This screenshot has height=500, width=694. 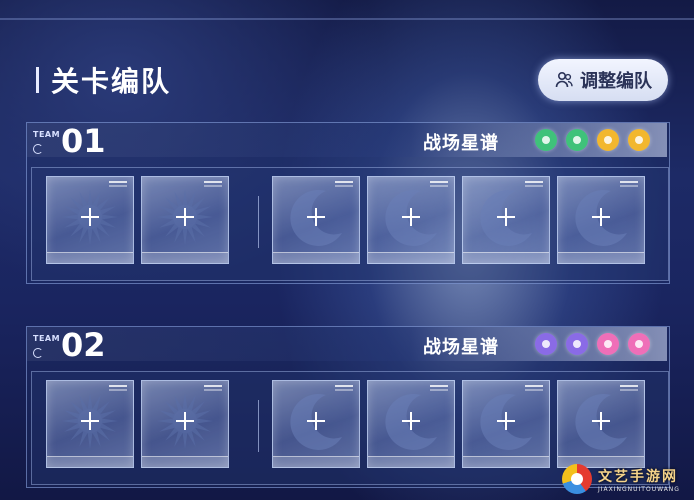 What do you see at coordinates (616, 81) in the screenshot?
I see `adjust-formation-label: 调整编队` at bounding box center [616, 81].